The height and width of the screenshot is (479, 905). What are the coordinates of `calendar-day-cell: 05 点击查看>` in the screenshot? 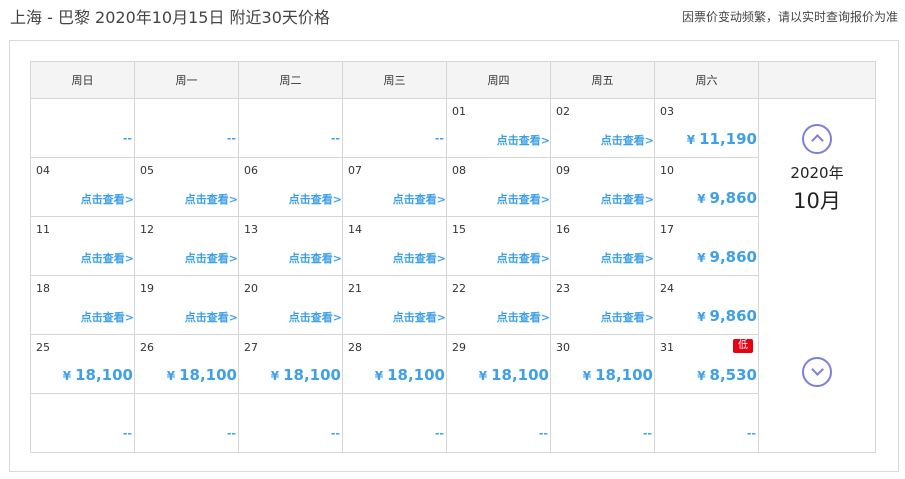 It's located at (186, 187).